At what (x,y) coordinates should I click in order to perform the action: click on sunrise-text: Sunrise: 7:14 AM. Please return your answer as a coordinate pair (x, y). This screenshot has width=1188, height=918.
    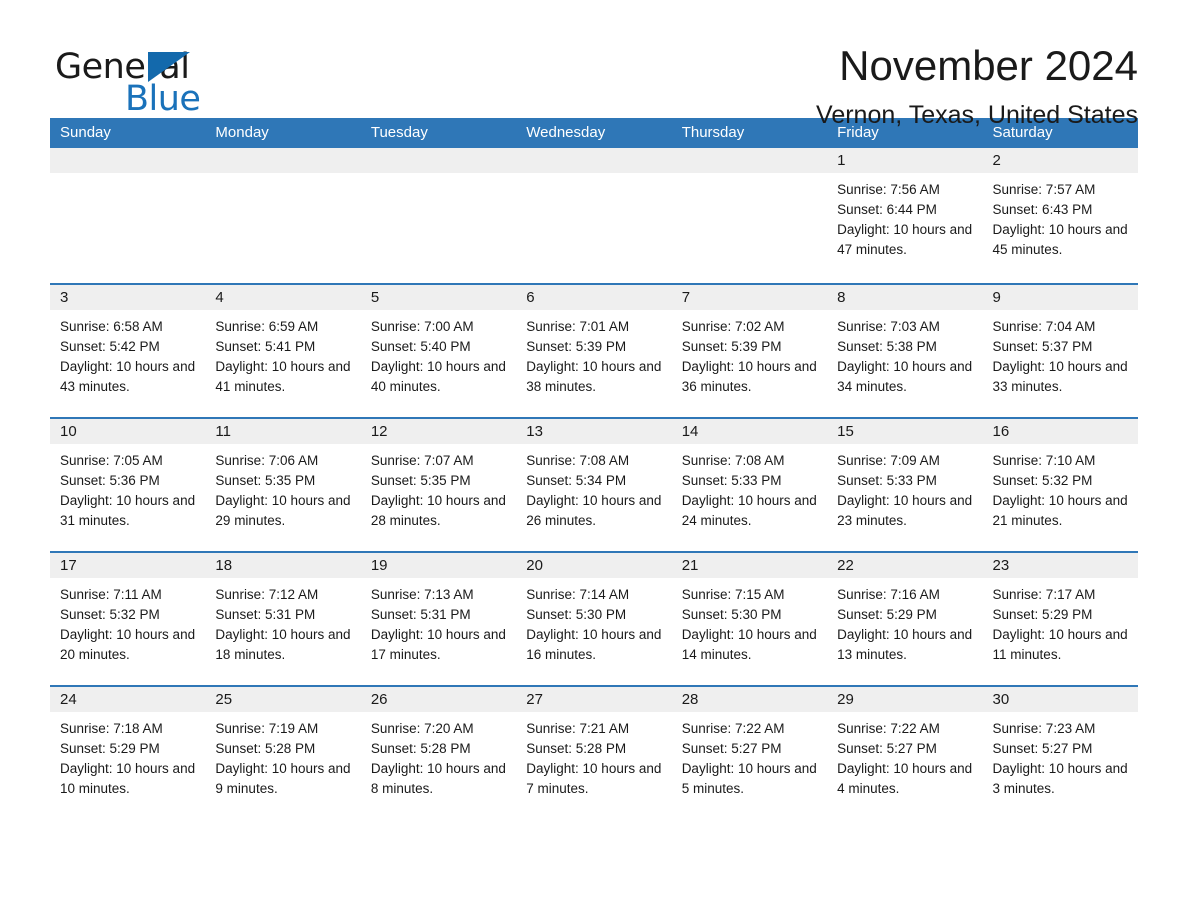
    Looking at the image, I should click on (578, 594).